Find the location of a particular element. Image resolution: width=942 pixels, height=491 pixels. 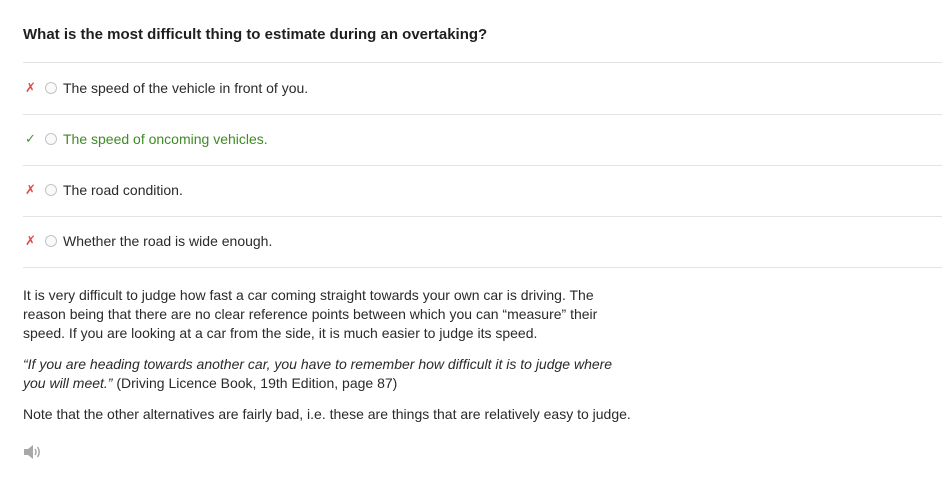

answer-option-4: ✗ Whether the road is wide enough. is located at coordinates (482, 241).